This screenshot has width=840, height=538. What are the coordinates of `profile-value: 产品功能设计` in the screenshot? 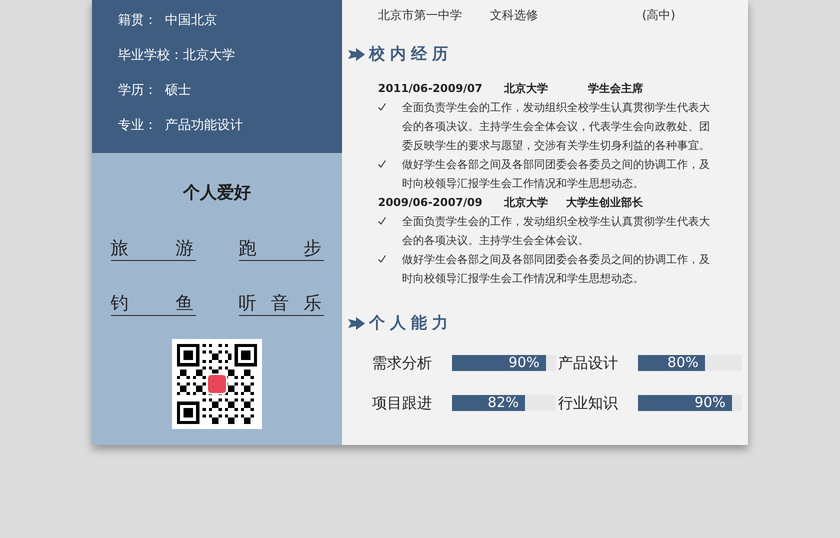 It's located at (204, 126).